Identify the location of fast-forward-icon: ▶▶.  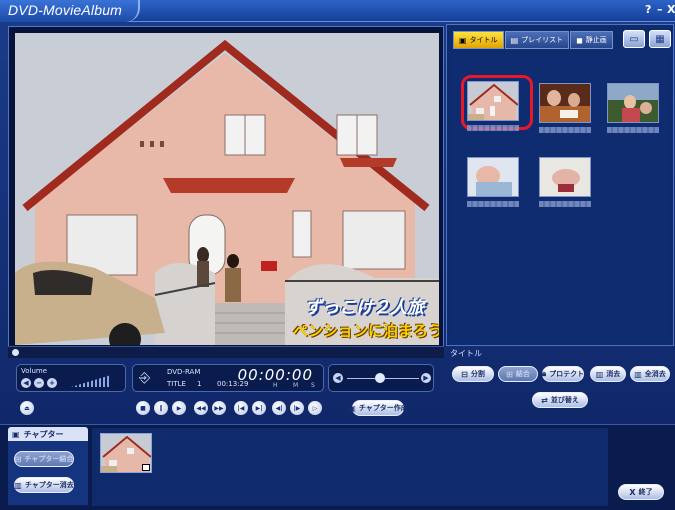
(219, 408).